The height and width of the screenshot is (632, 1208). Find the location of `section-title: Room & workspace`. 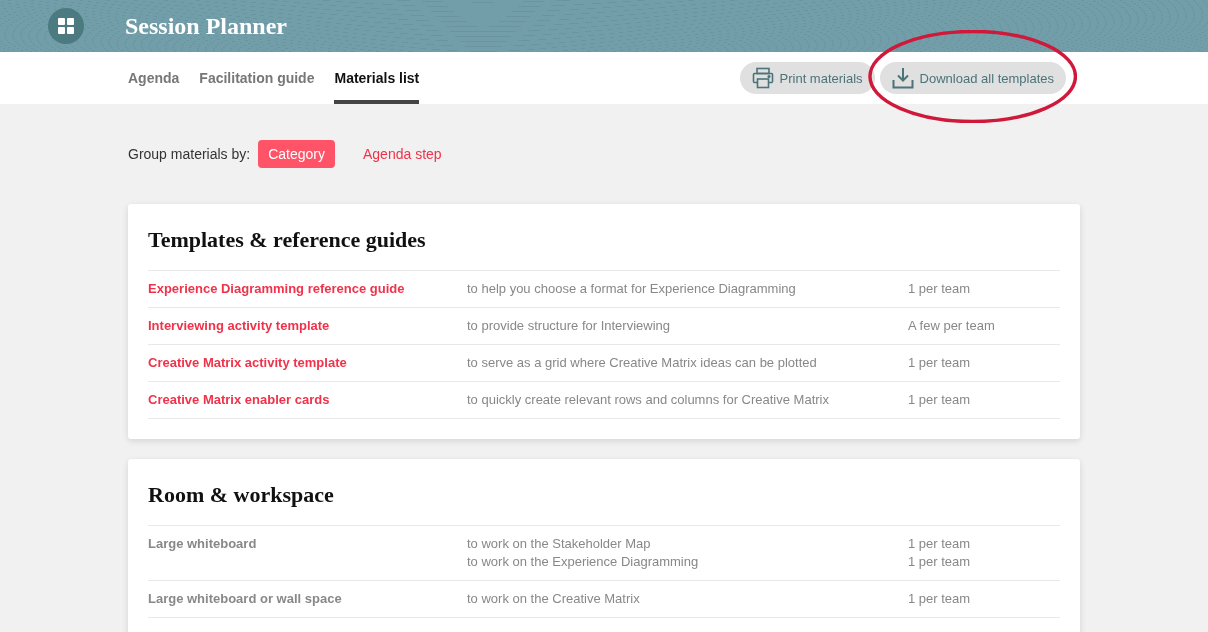

section-title: Room & workspace is located at coordinates (241, 495).